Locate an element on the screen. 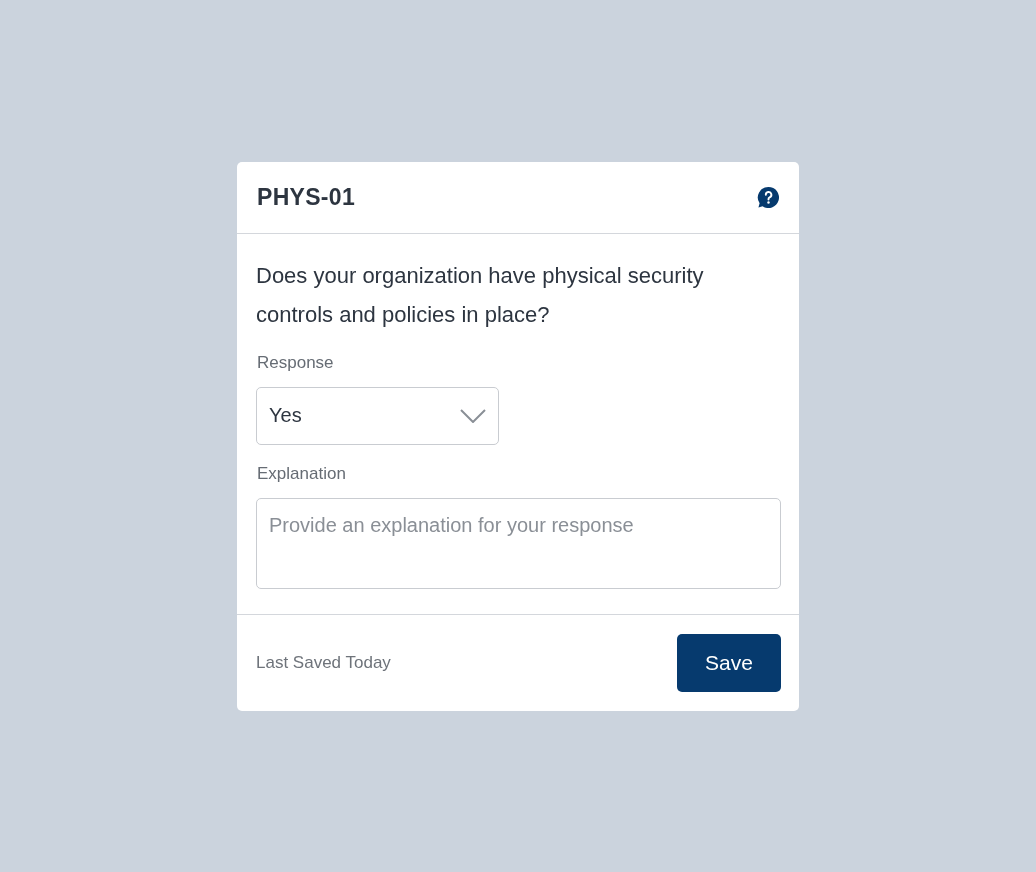 Image resolution: width=1036 pixels, height=872 pixels. response-select: Yes is located at coordinates (377, 415).